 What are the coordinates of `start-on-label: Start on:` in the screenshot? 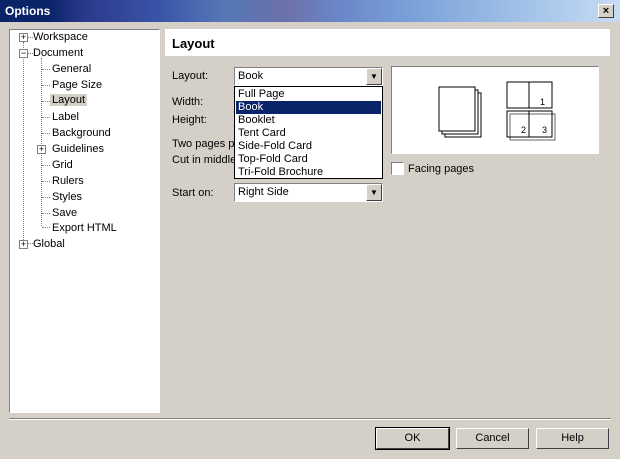 It's located at (193, 193).